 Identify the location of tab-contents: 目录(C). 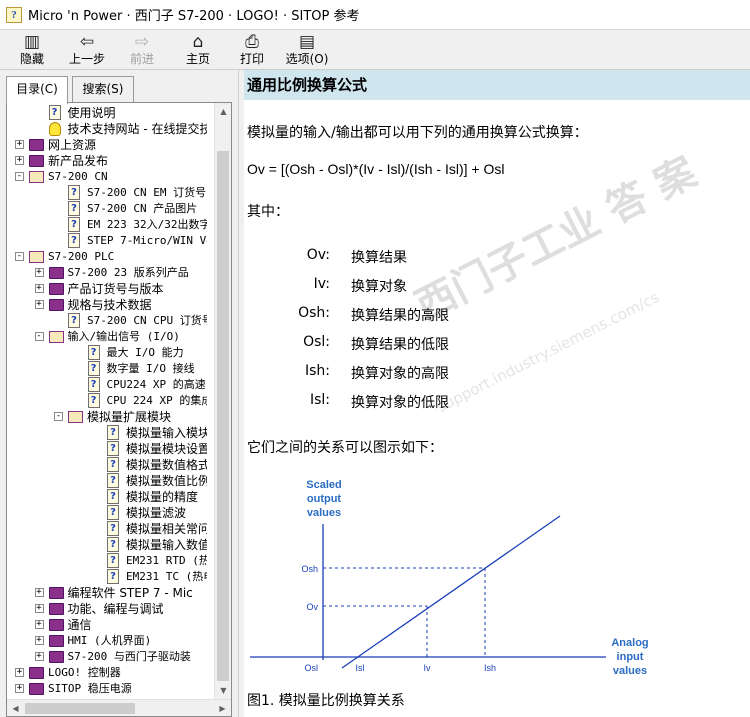
(37, 90).